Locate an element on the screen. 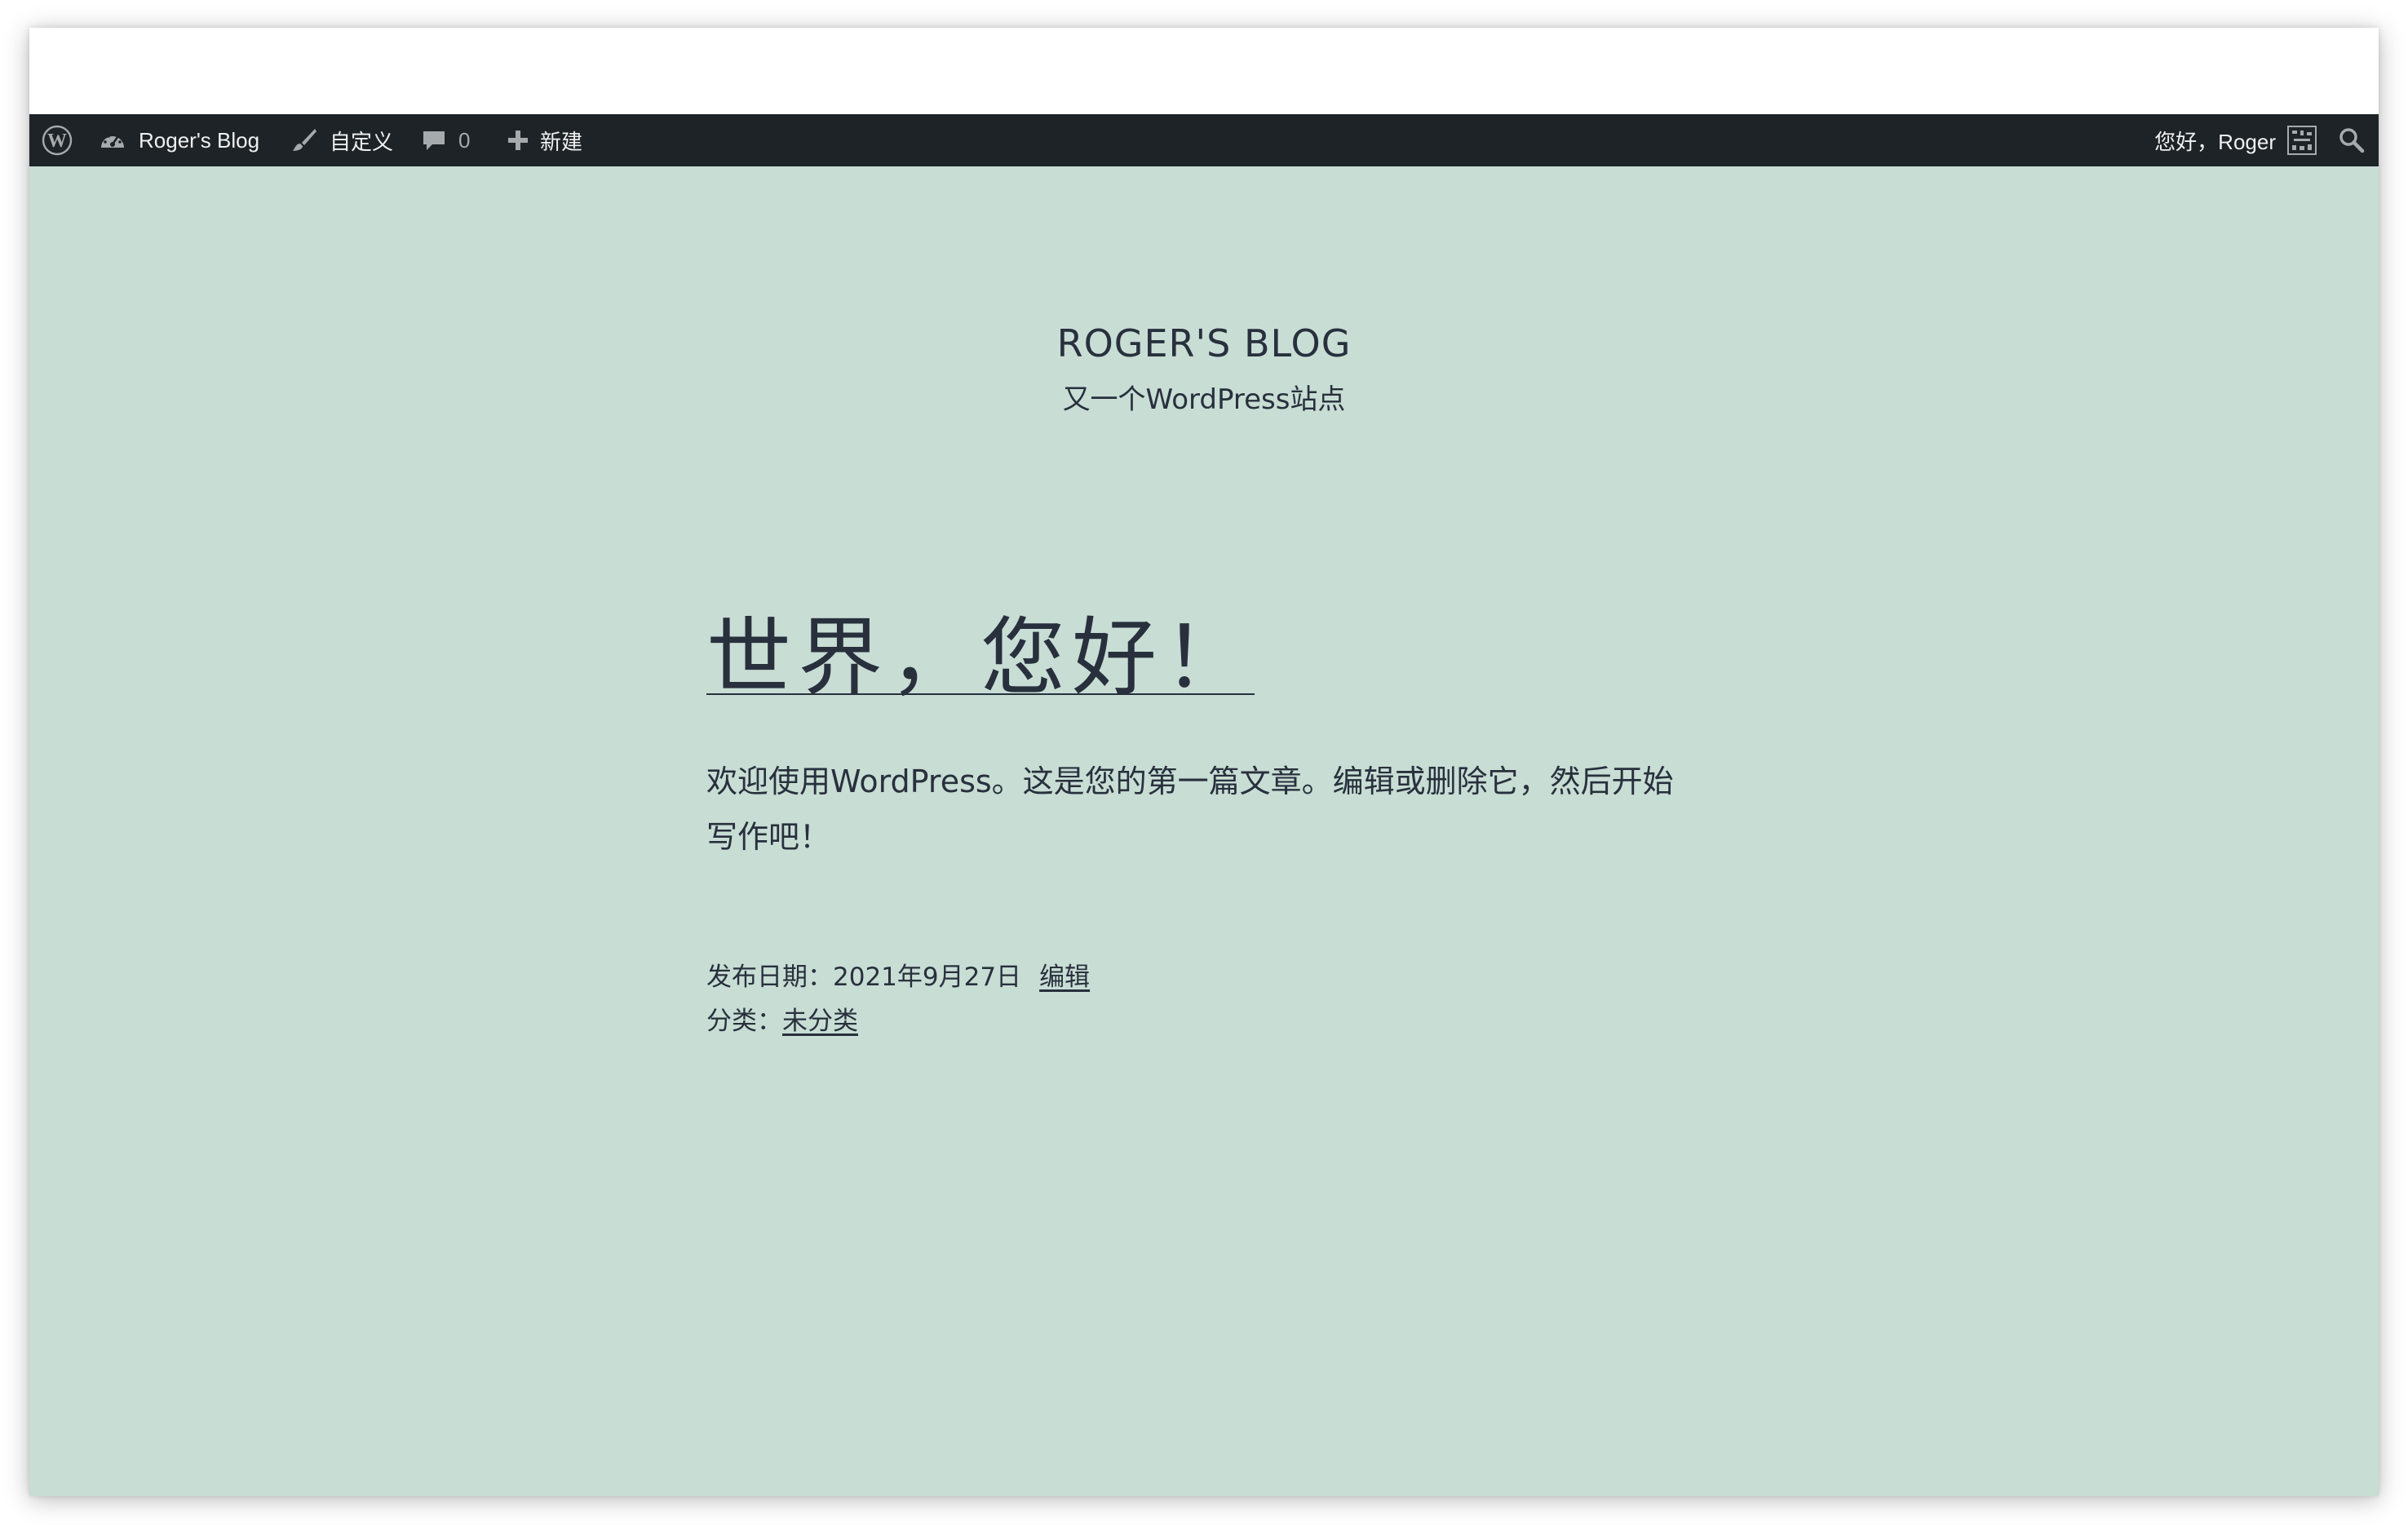 This screenshot has width=2408, height=1527. post-meta-date: 发布日期：2021年9月27日 编辑 is located at coordinates (898, 974).